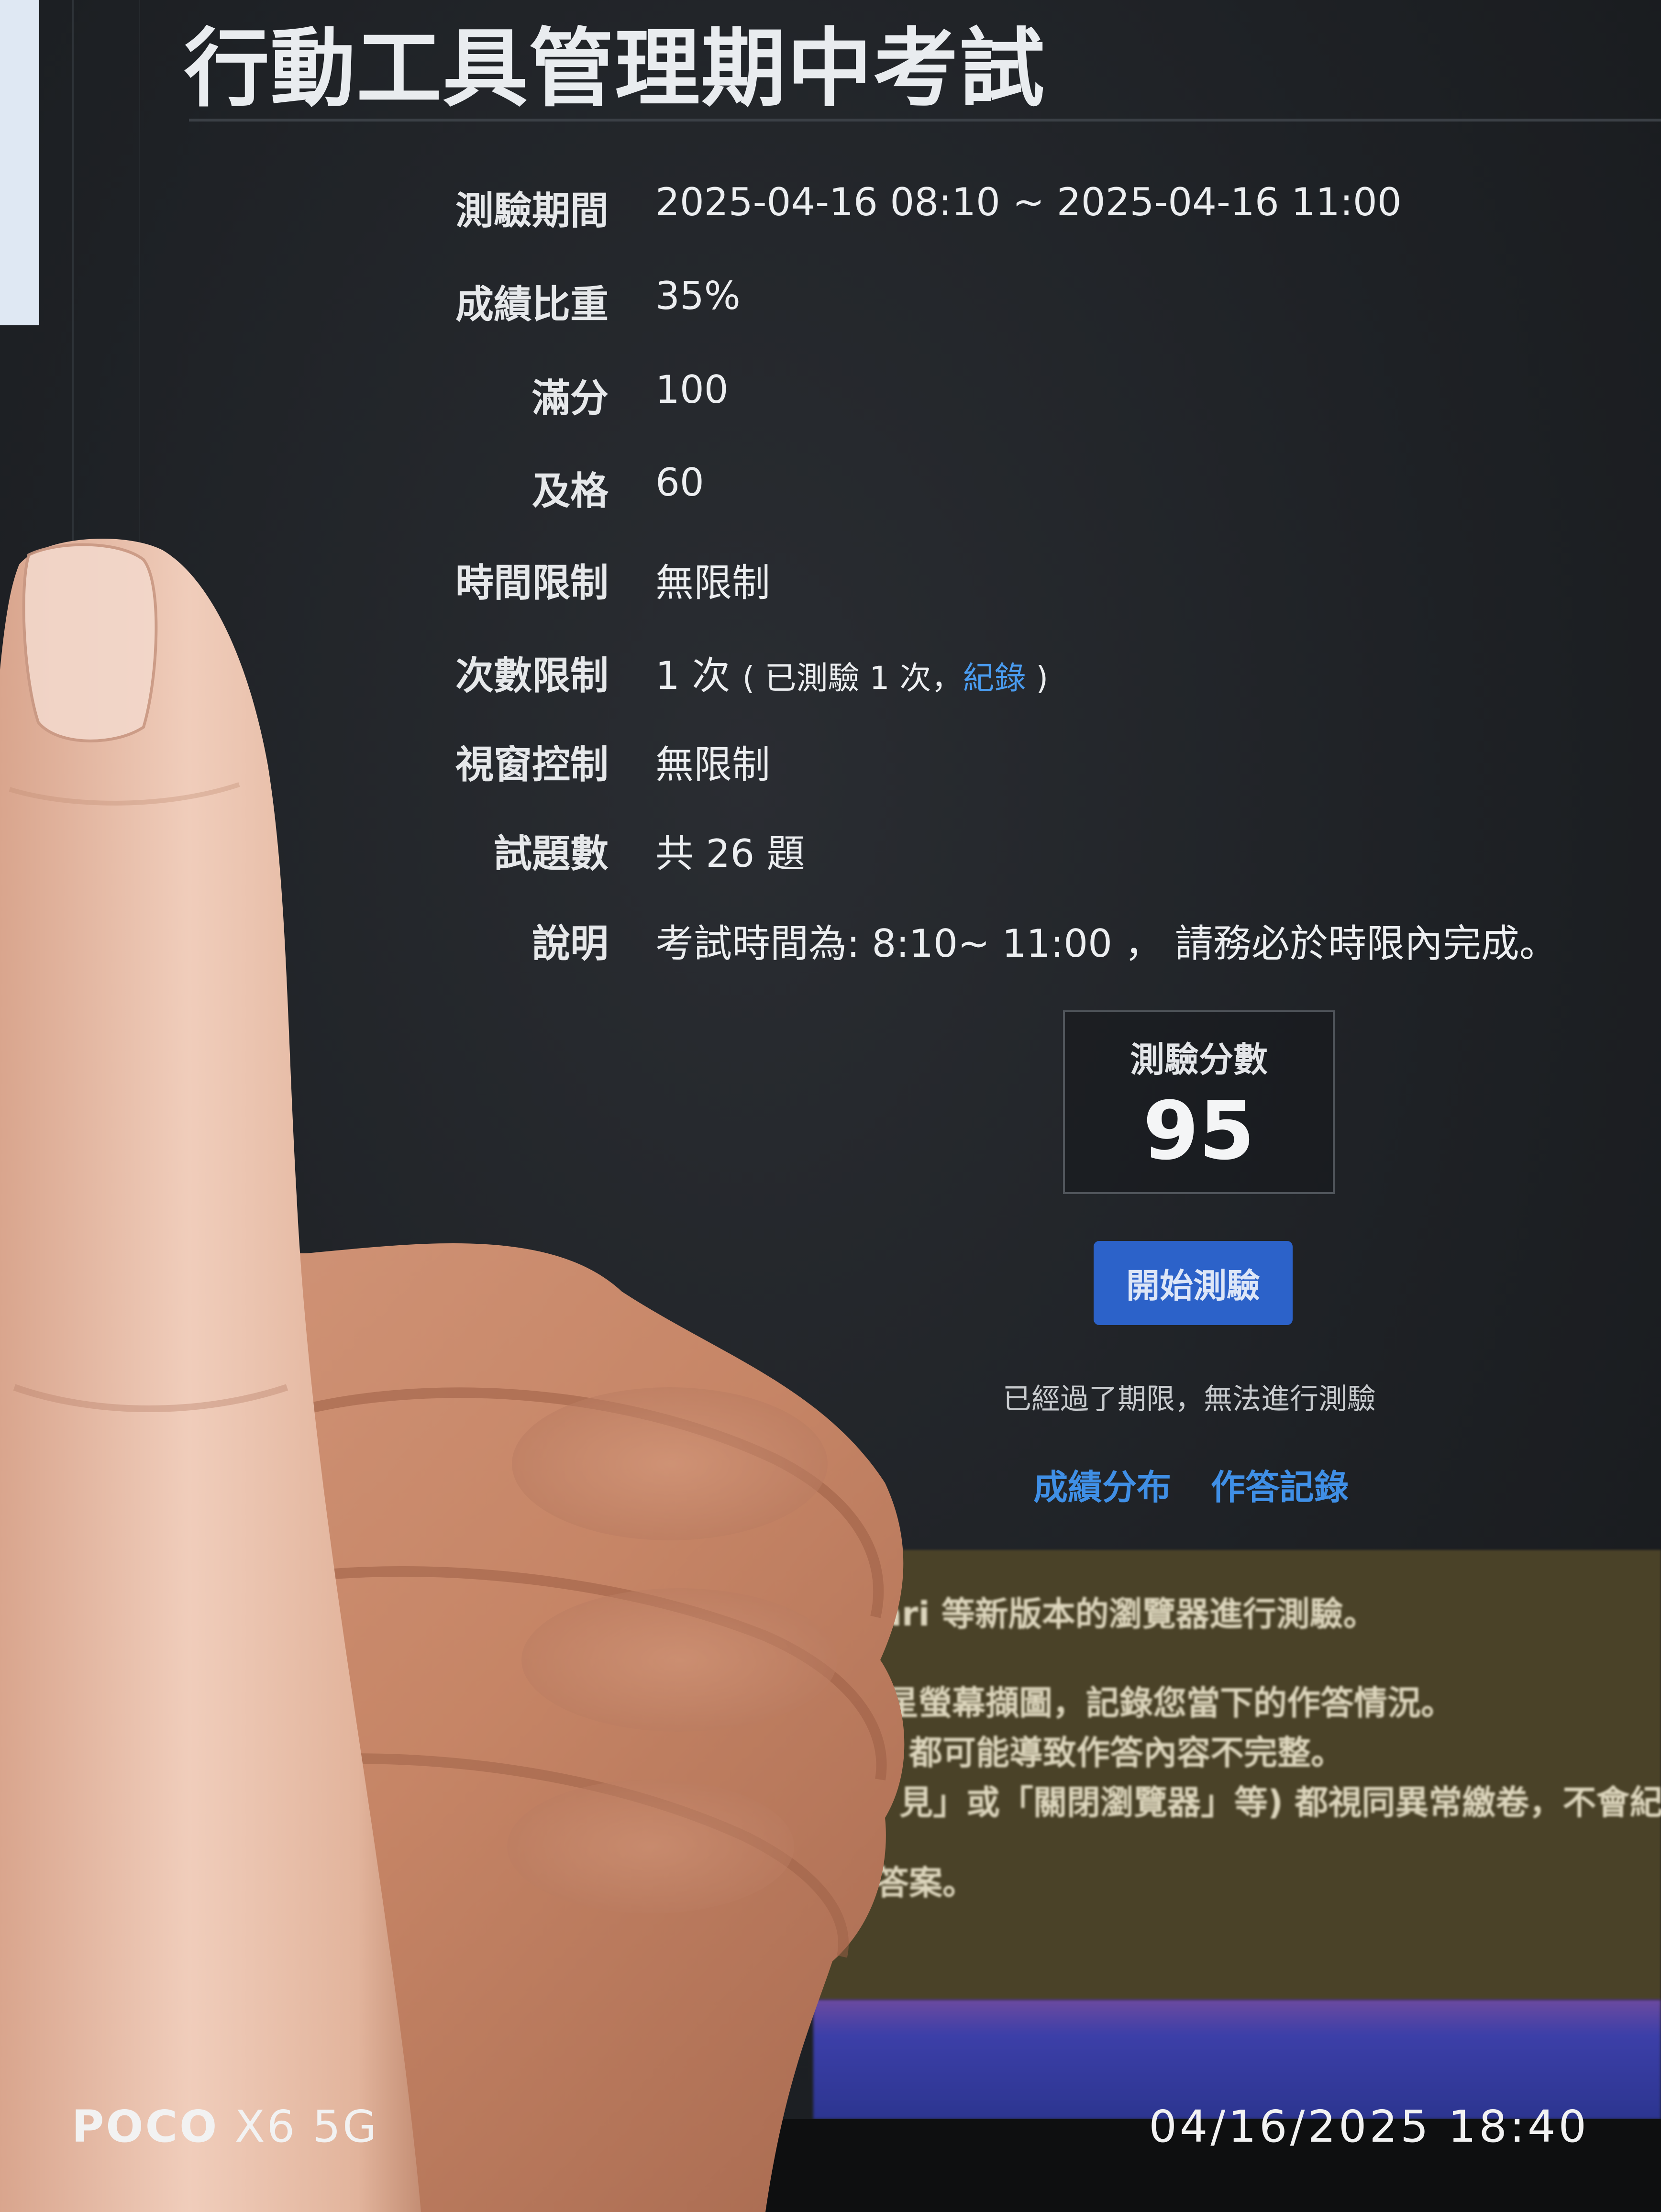 This screenshot has width=1661, height=2212. I want to click on score-box: 測驗分數 95, so click(1199, 1102).